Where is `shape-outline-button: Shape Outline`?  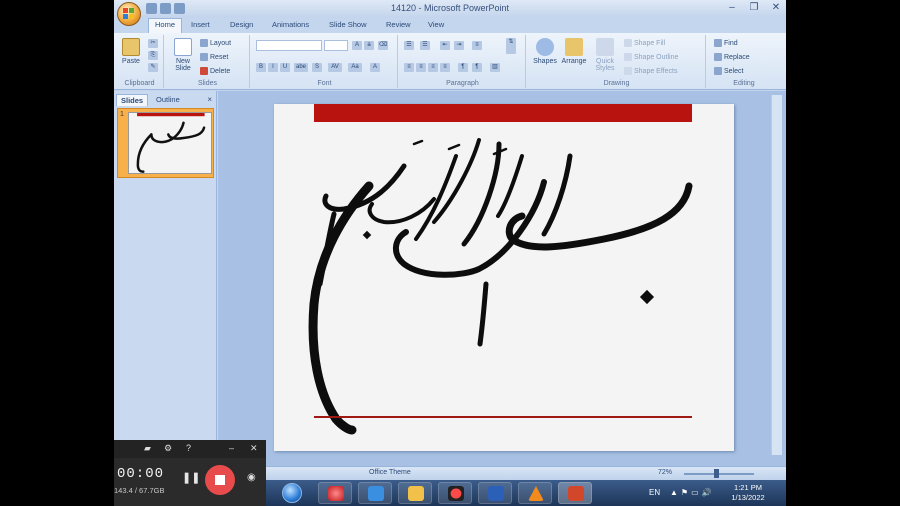
shape-outline-button: Shape Outline is located at coordinates (651, 57).